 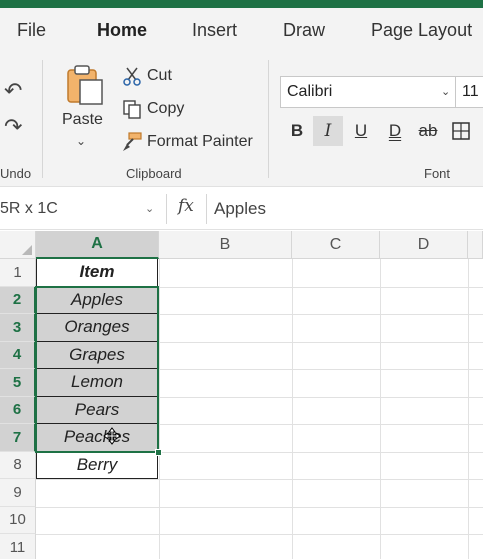 What do you see at coordinates (13, 91) in the screenshot?
I see `undo-icon: ↶` at bounding box center [13, 91].